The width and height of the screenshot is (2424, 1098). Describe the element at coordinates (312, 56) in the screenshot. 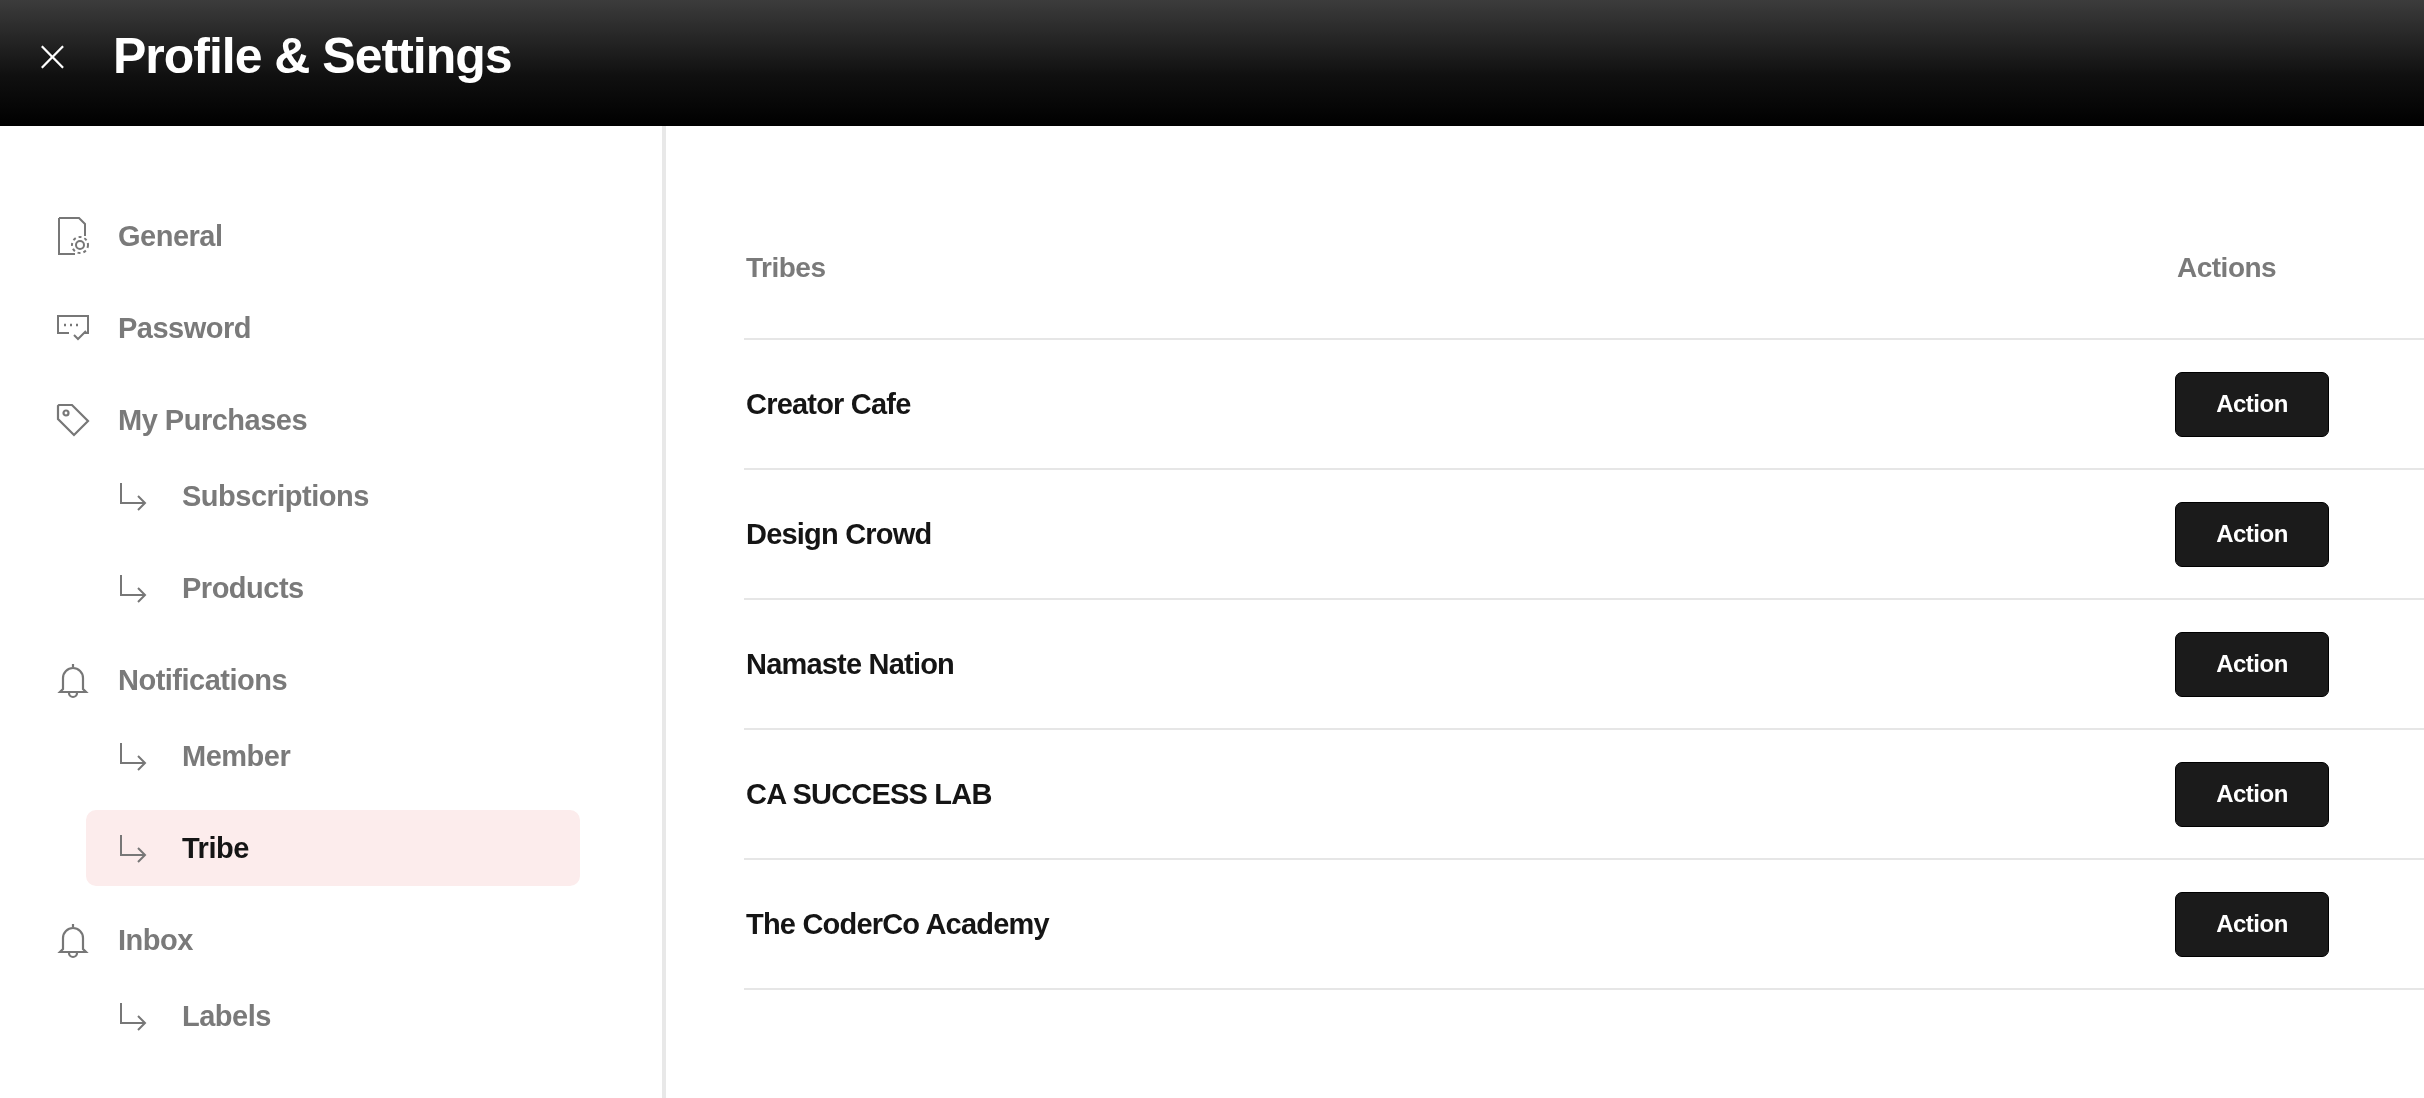

I see `page-title: Profile & Settings` at that location.